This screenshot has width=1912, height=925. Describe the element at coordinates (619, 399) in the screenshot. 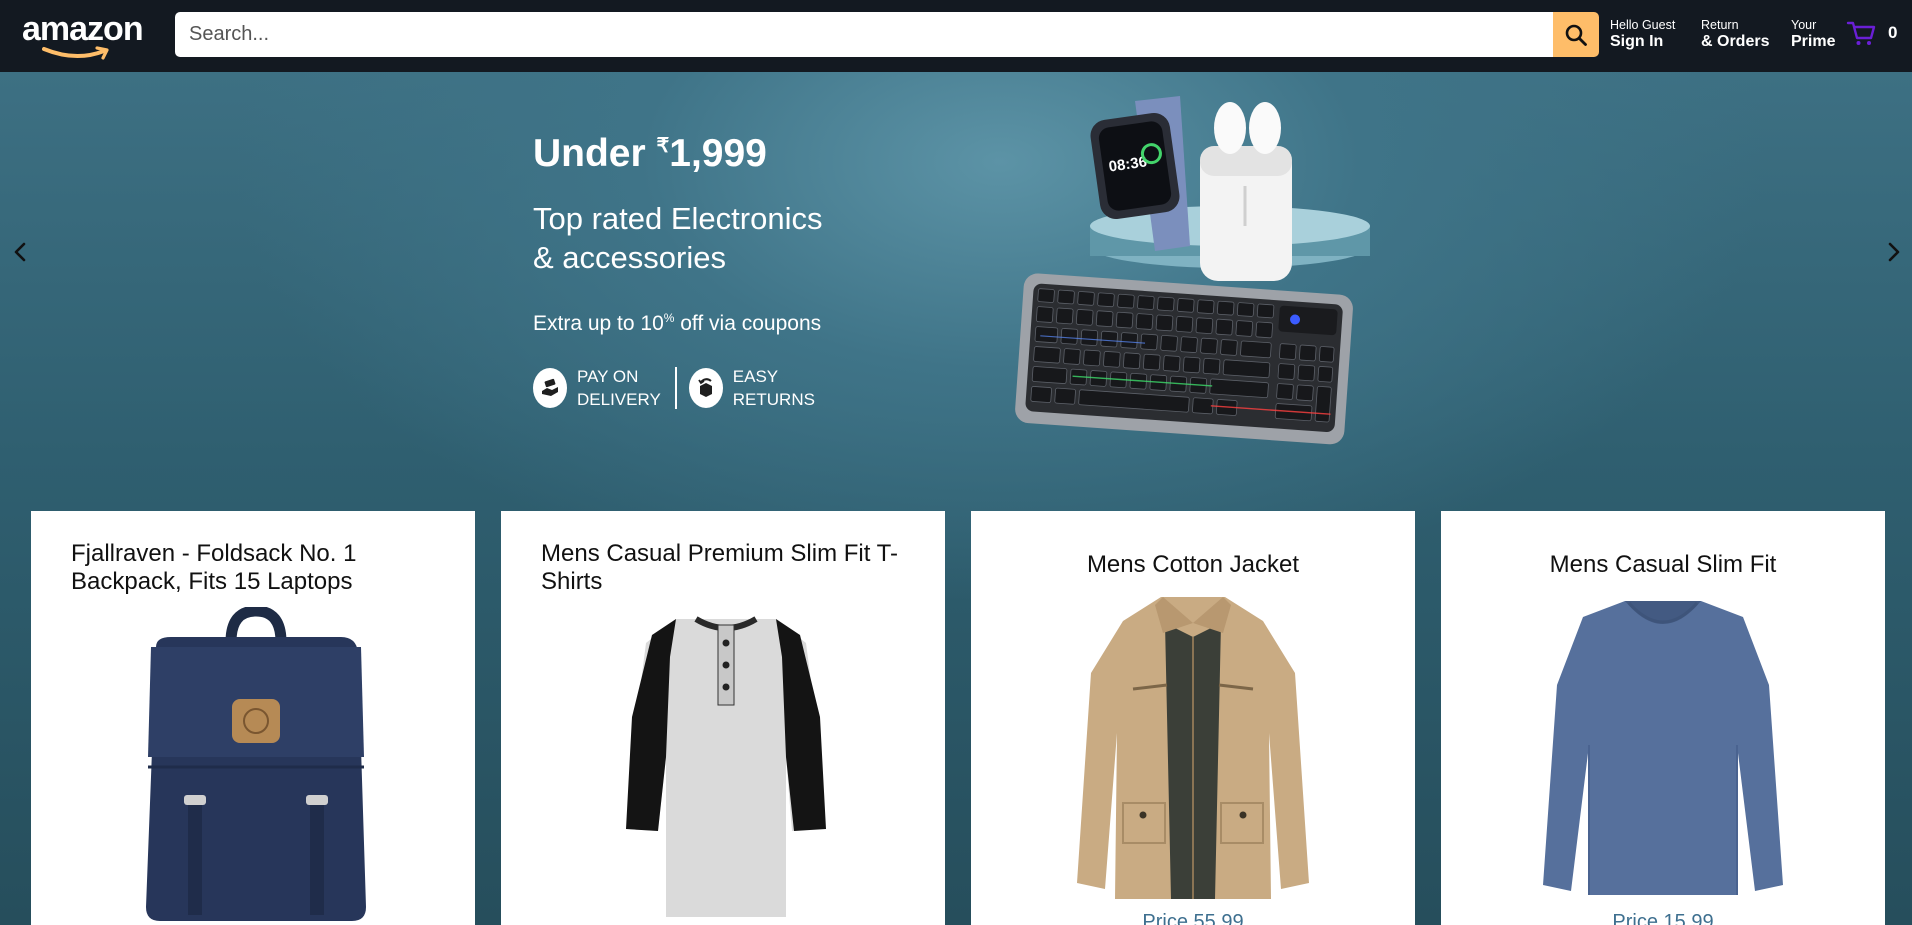

I see `badge1-line2: DELIVERY` at that location.